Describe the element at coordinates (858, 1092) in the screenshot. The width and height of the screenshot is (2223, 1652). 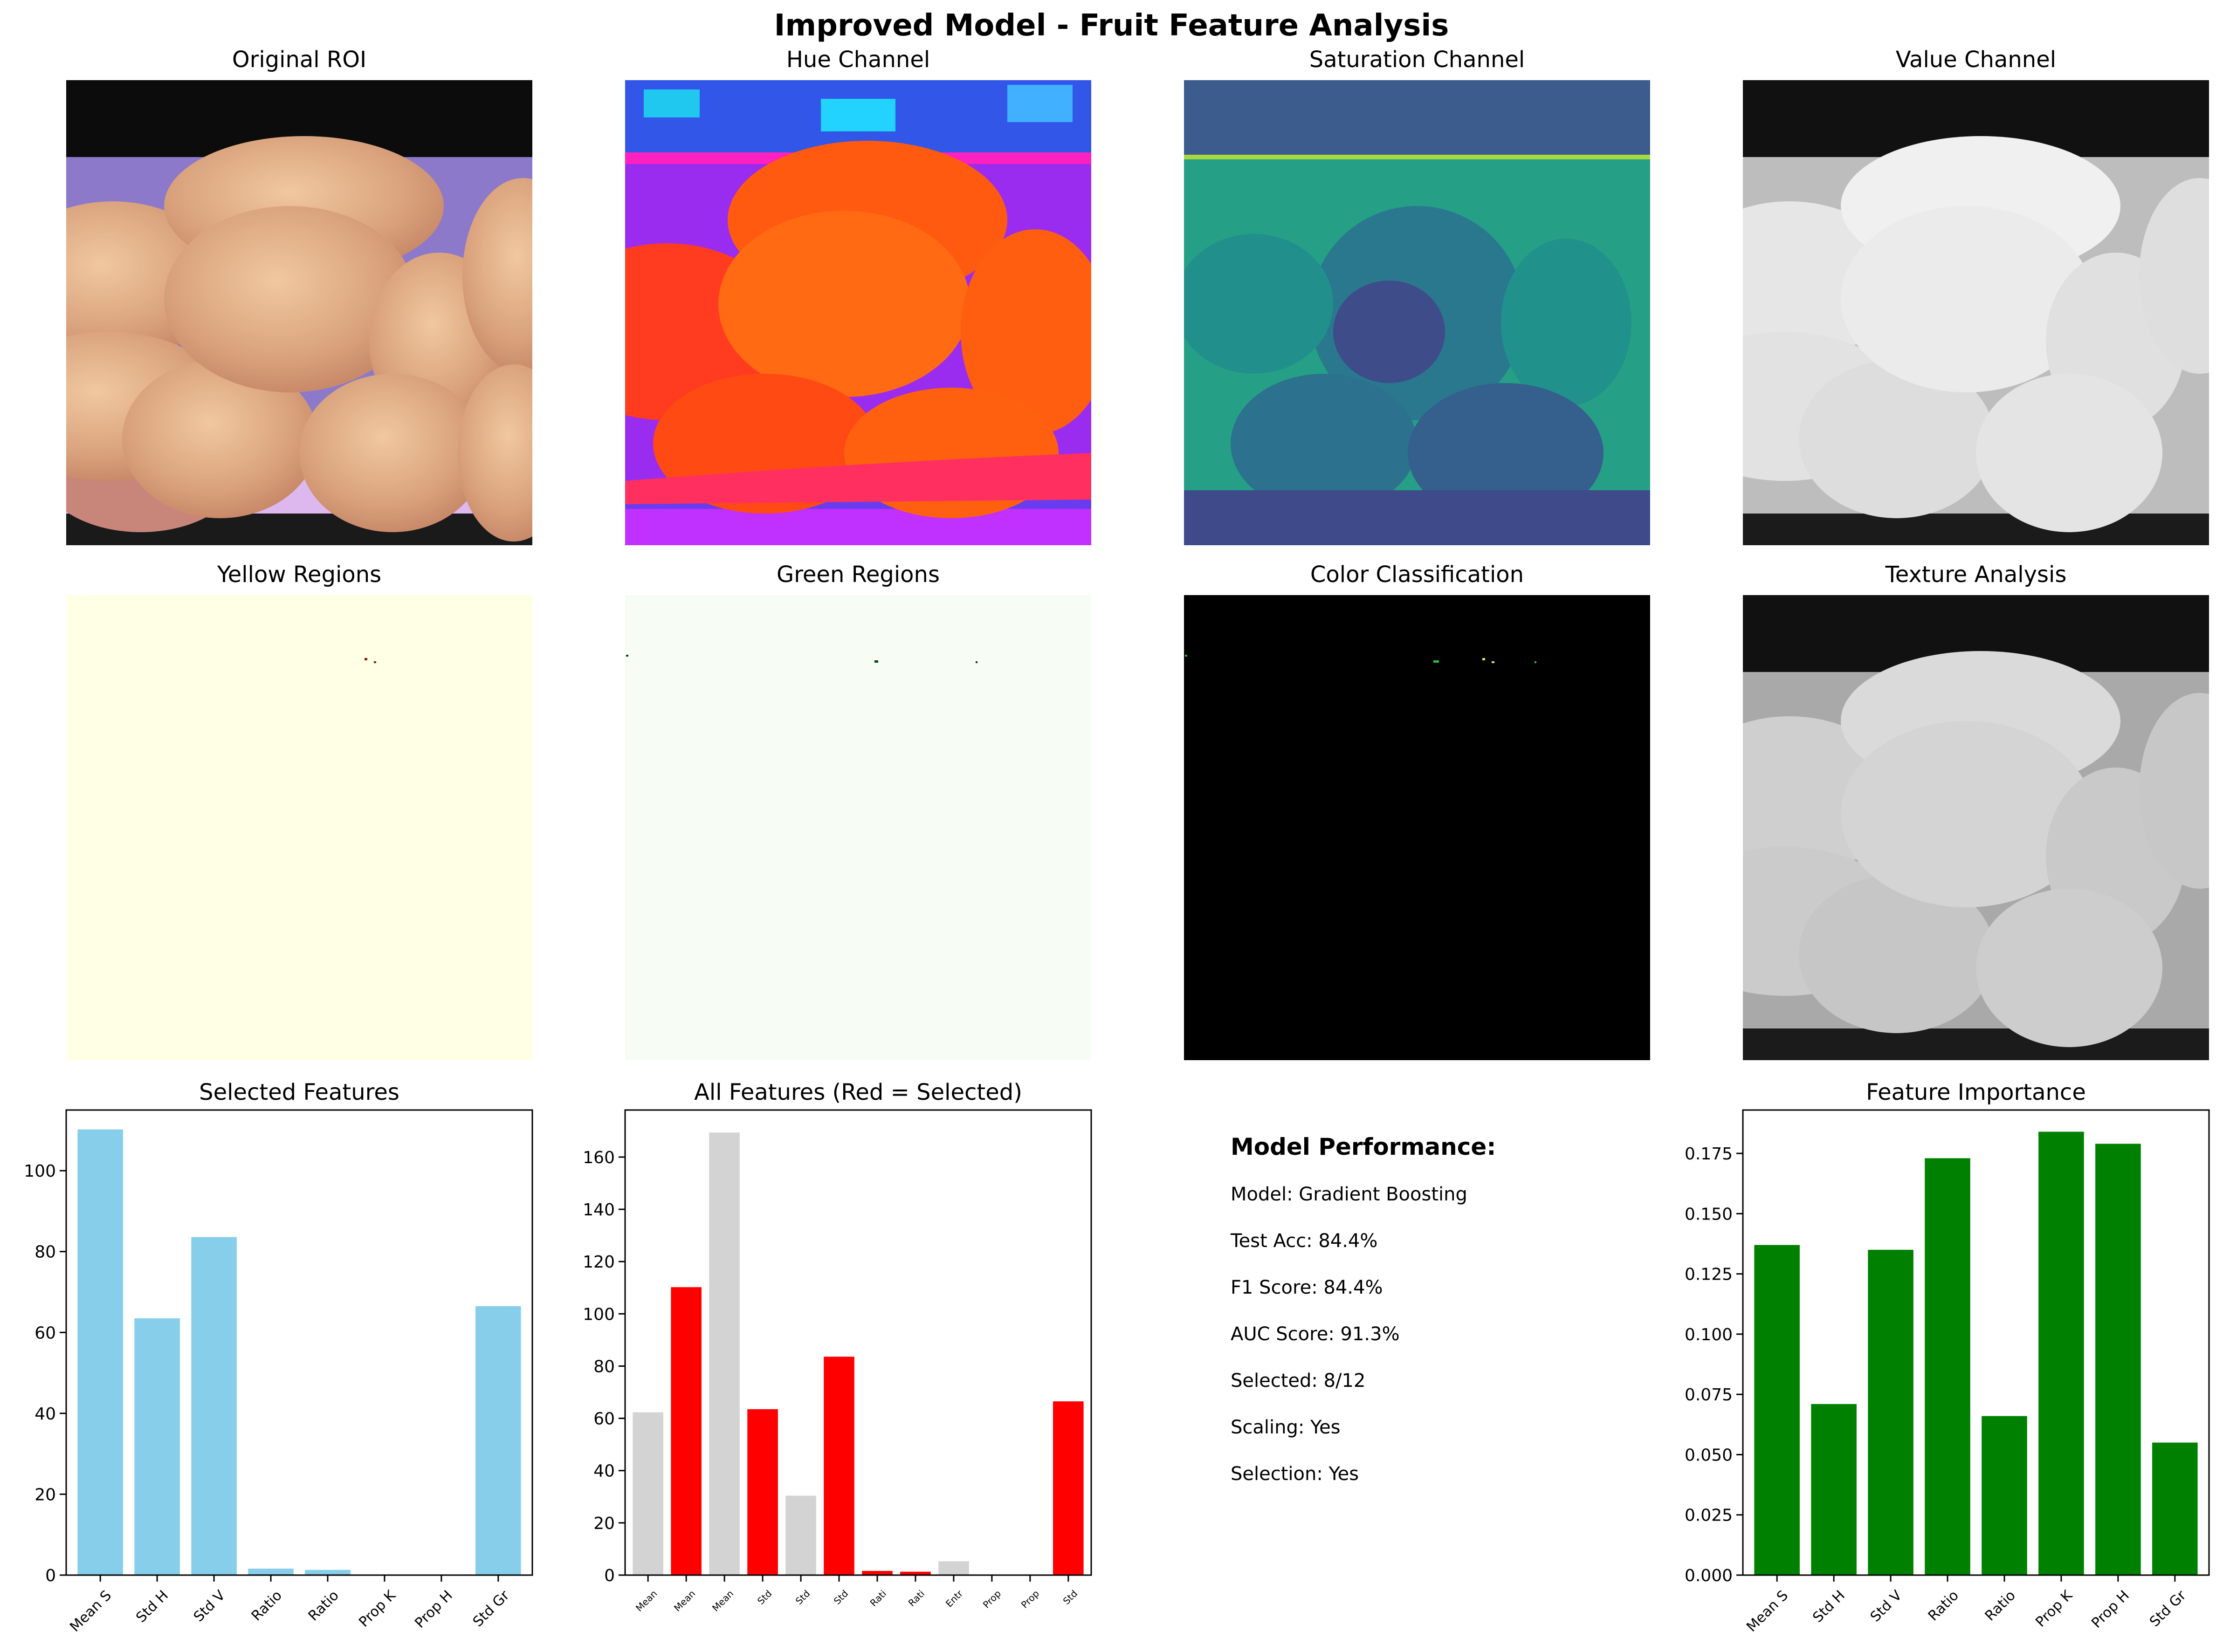
I see `chart-title: All Features (Red = Selected)` at that location.